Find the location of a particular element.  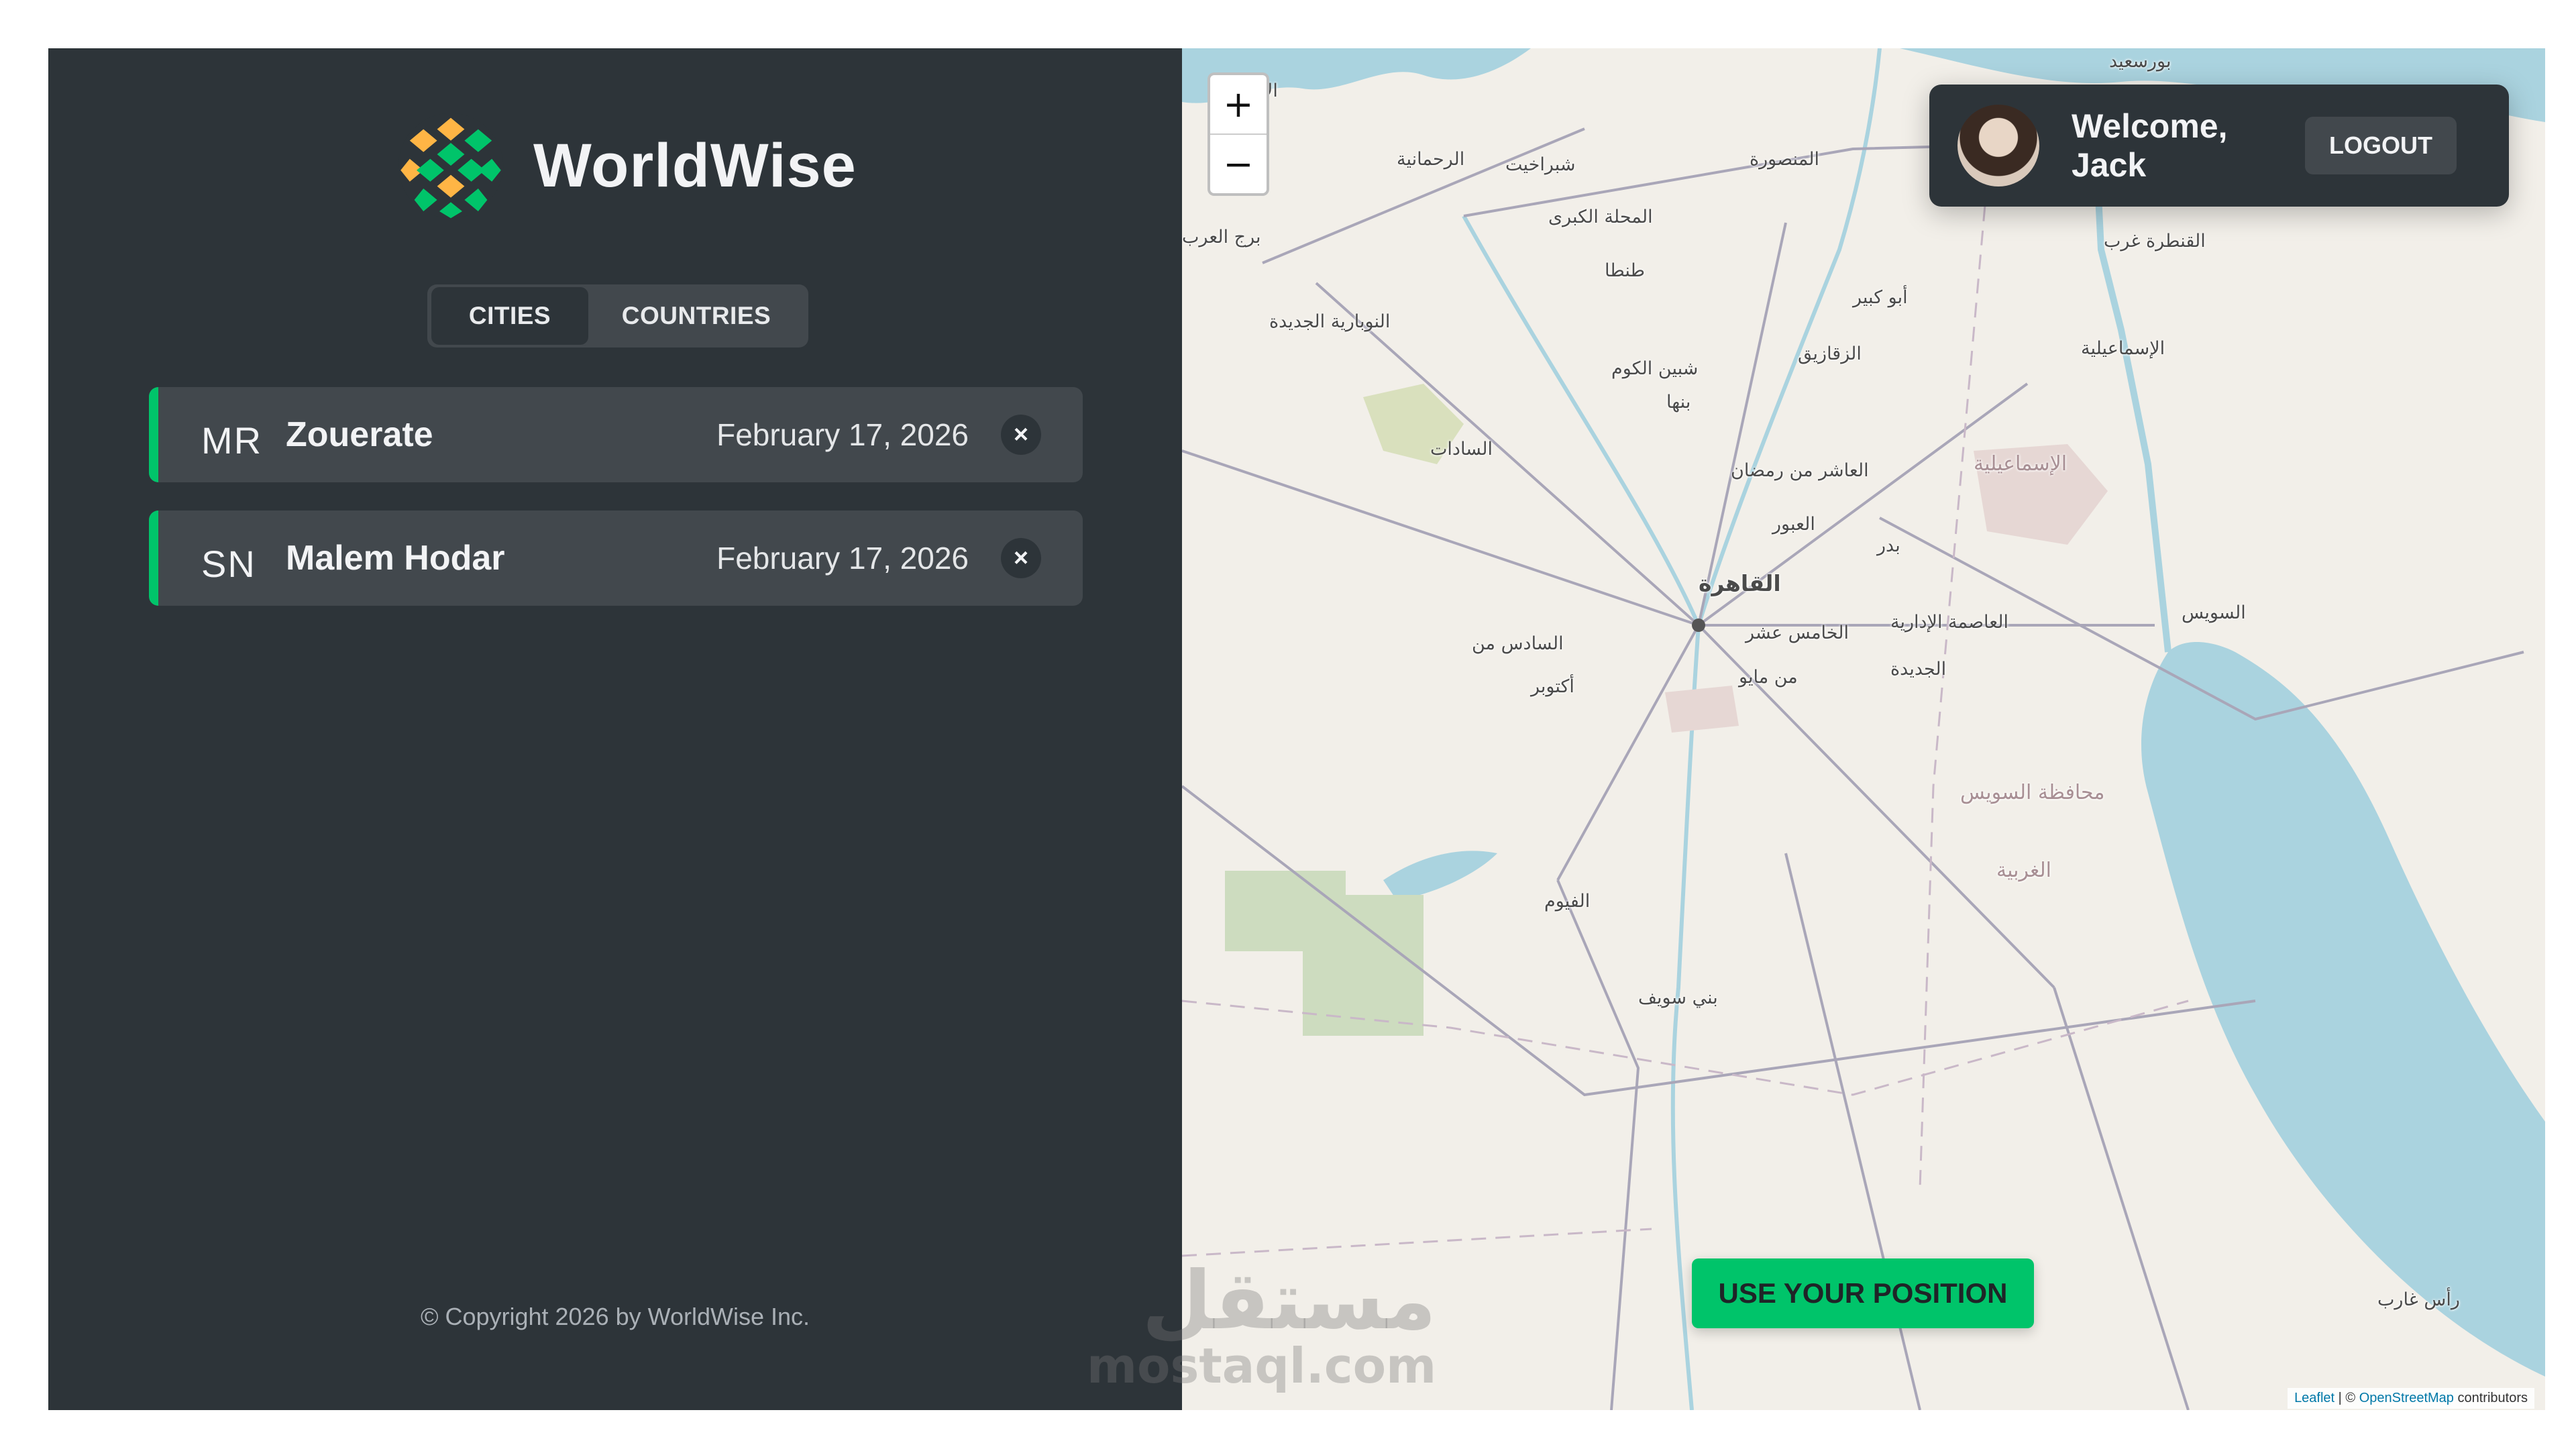

city-name: Malem Hodar is located at coordinates (395, 558).